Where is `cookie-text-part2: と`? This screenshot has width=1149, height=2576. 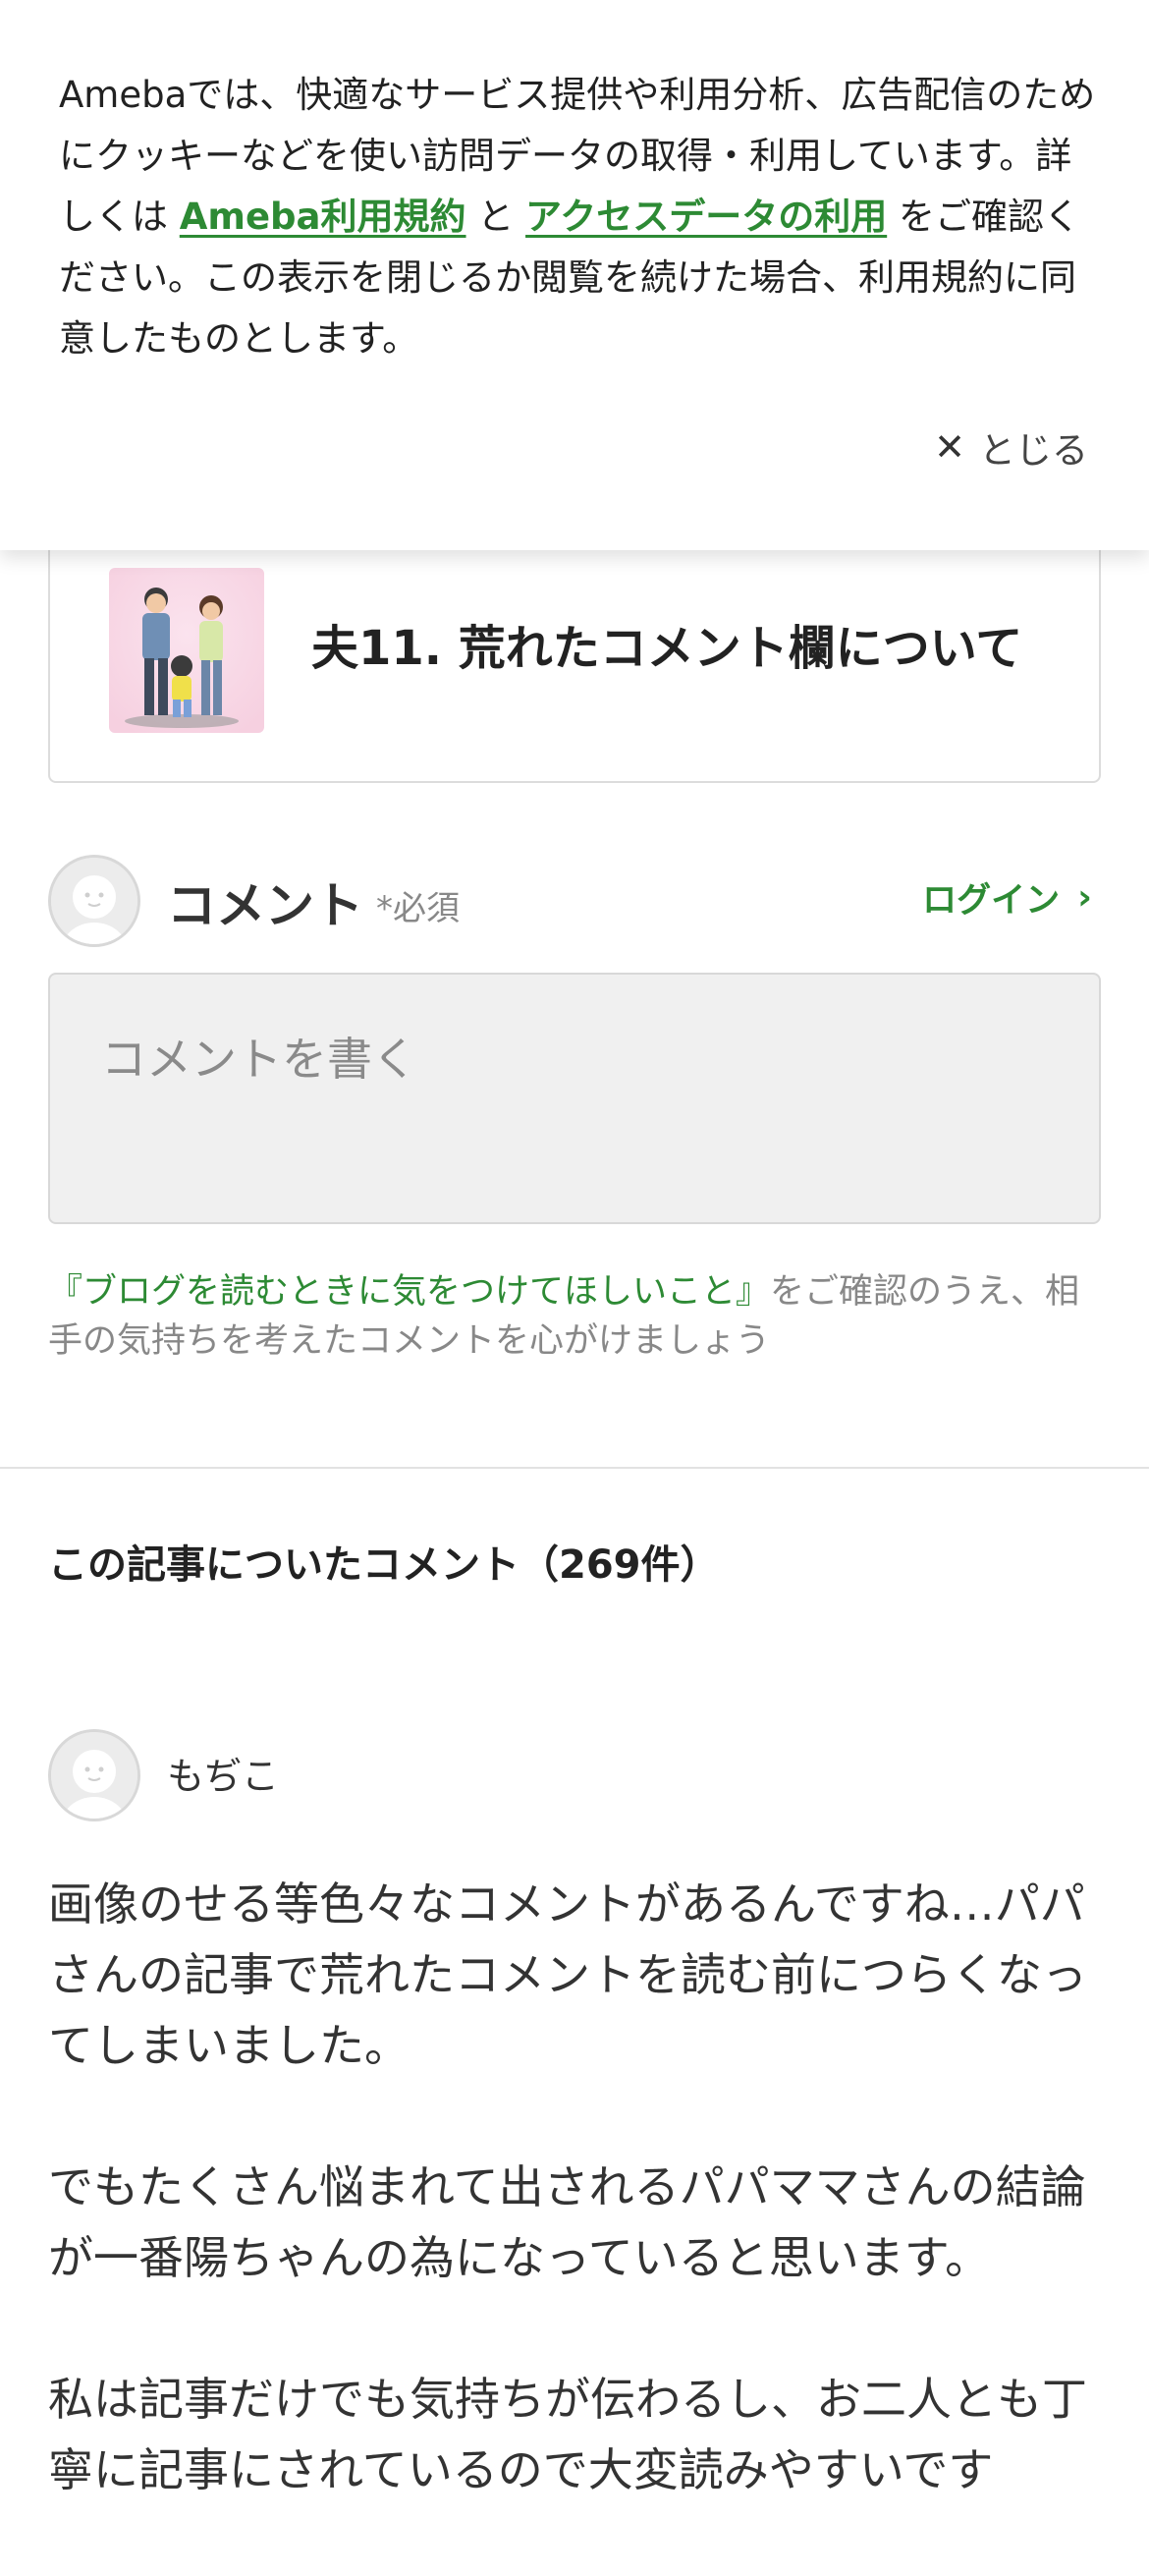 cookie-text-part2: と is located at coordinates (495, 217).